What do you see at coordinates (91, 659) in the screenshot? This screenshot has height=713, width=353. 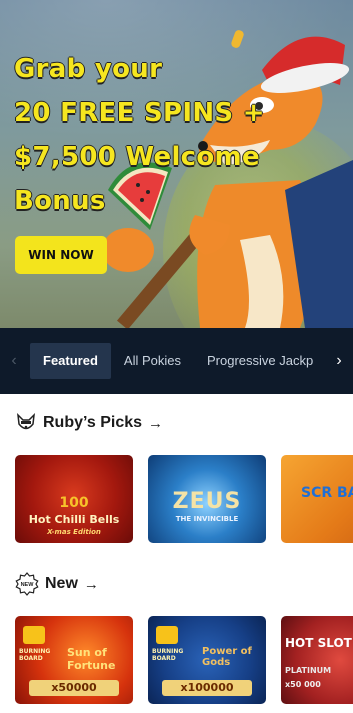 I see `game-card-name: Sun of Fortune` at bounding box center [91, 659].